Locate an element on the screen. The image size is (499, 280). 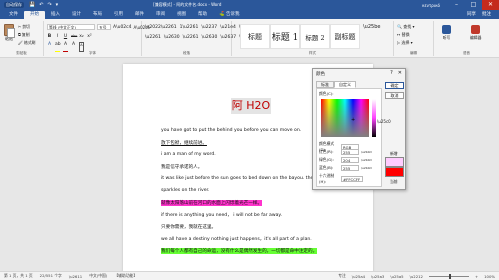
tab-help: 帮助 is located at coordinates (202, 15).